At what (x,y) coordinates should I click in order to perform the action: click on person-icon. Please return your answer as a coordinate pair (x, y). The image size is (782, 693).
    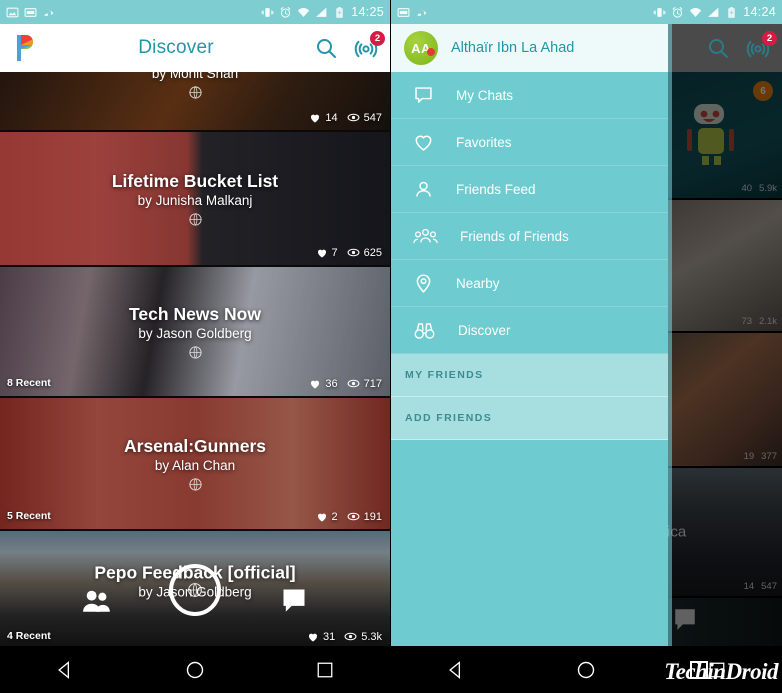
    Looking at the image, I should click on (423, 189).